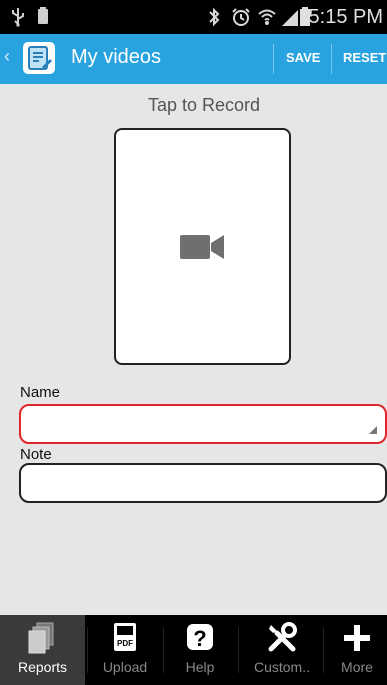  I want to click on svg-text: PDF, so click(125, 643).